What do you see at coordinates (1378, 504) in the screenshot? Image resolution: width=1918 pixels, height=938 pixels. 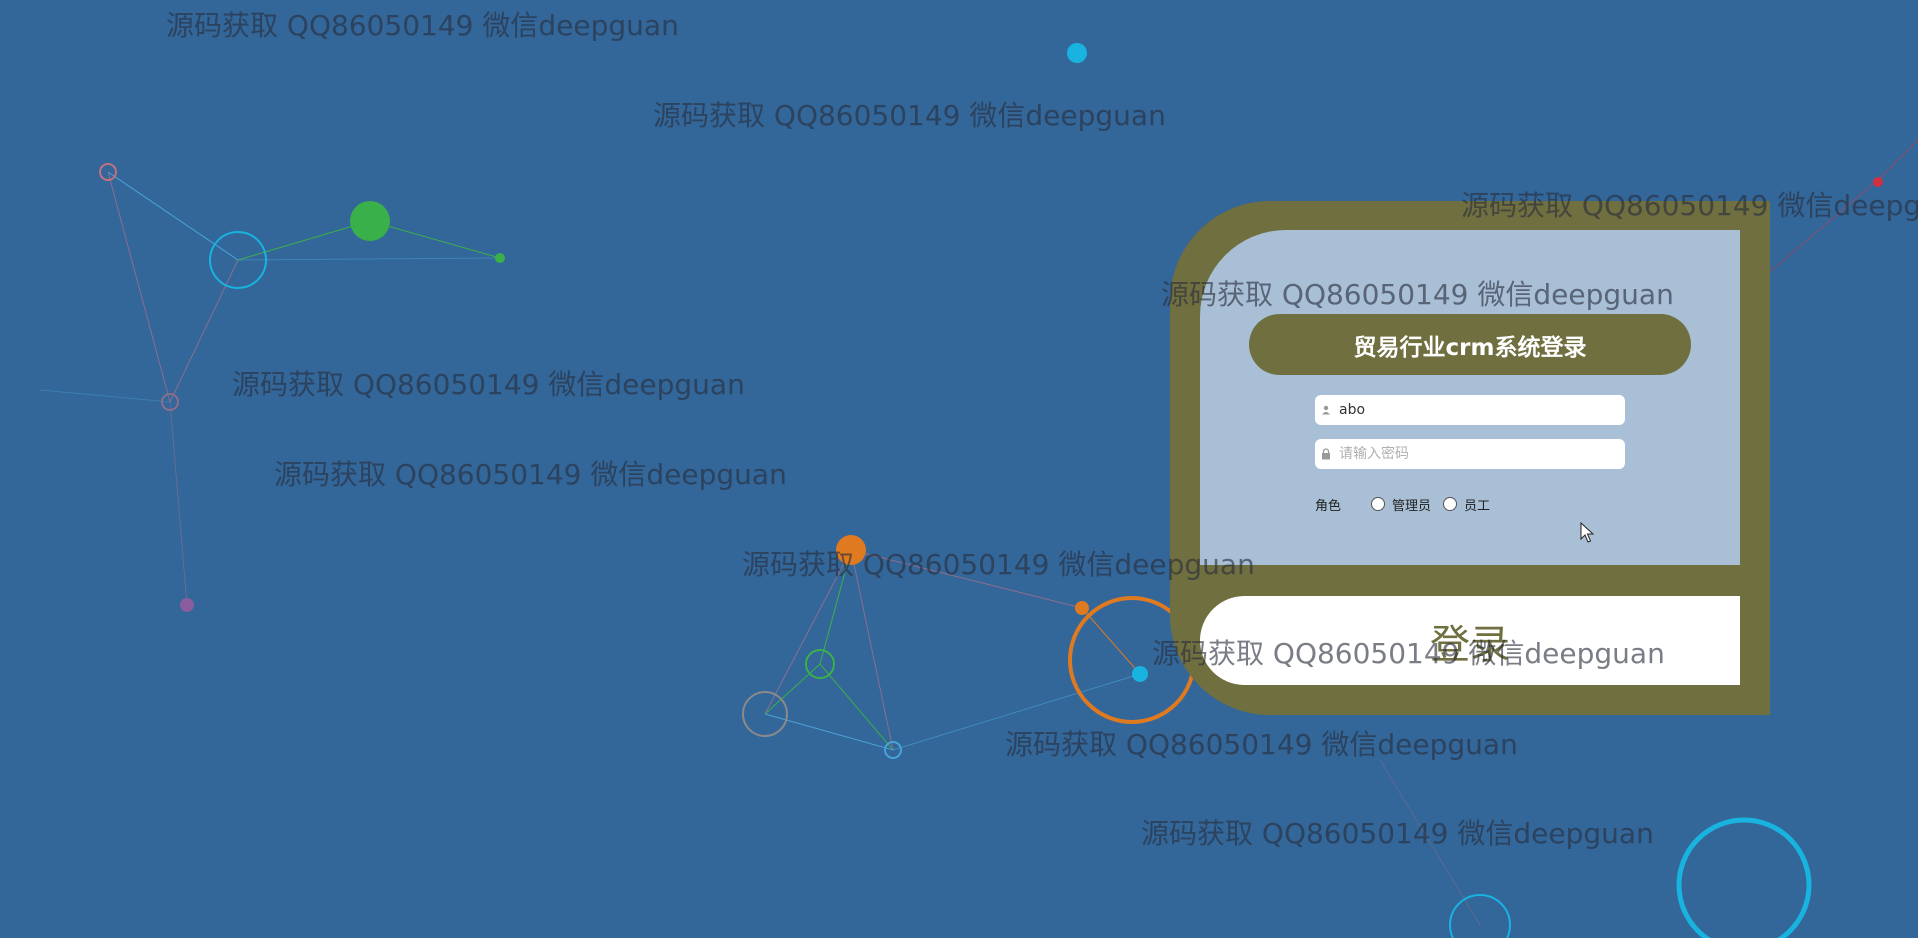 I see `radio-admin` at bounding box center [1378, 504].